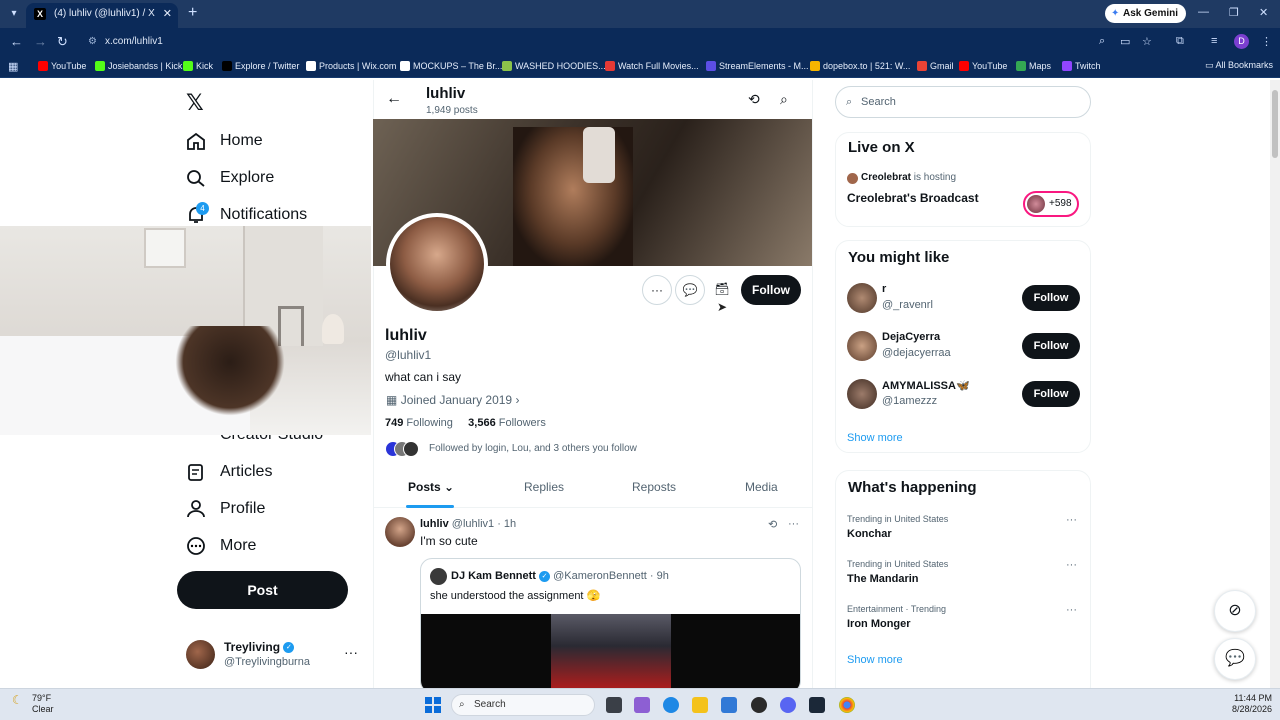  What do you see at coordinates (434, 524) in the screenshot?
I see `tweet-author: luhliv` at bounding box center [434, 524].